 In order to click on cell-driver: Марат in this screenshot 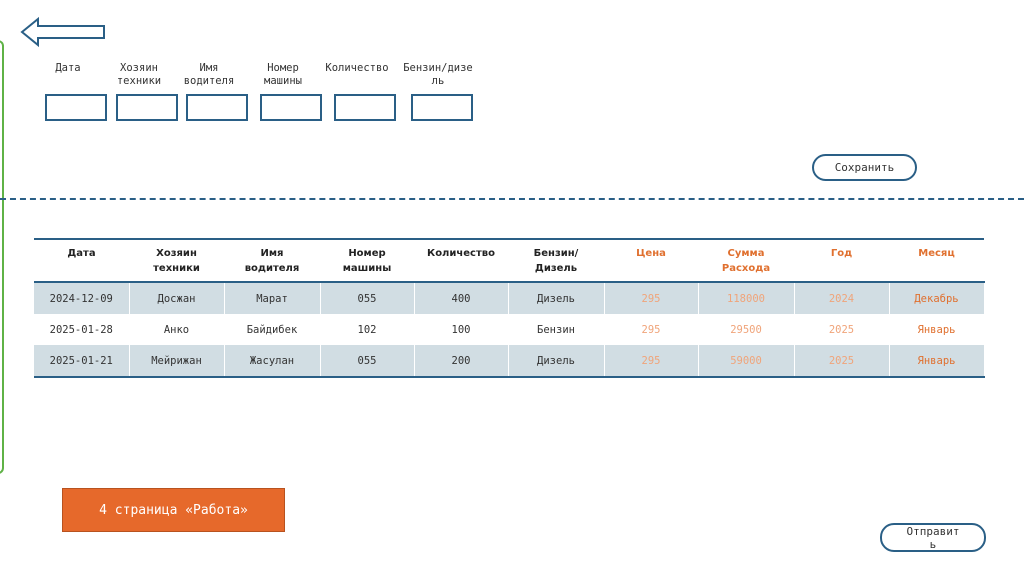, I will do `click(272, 298)`.